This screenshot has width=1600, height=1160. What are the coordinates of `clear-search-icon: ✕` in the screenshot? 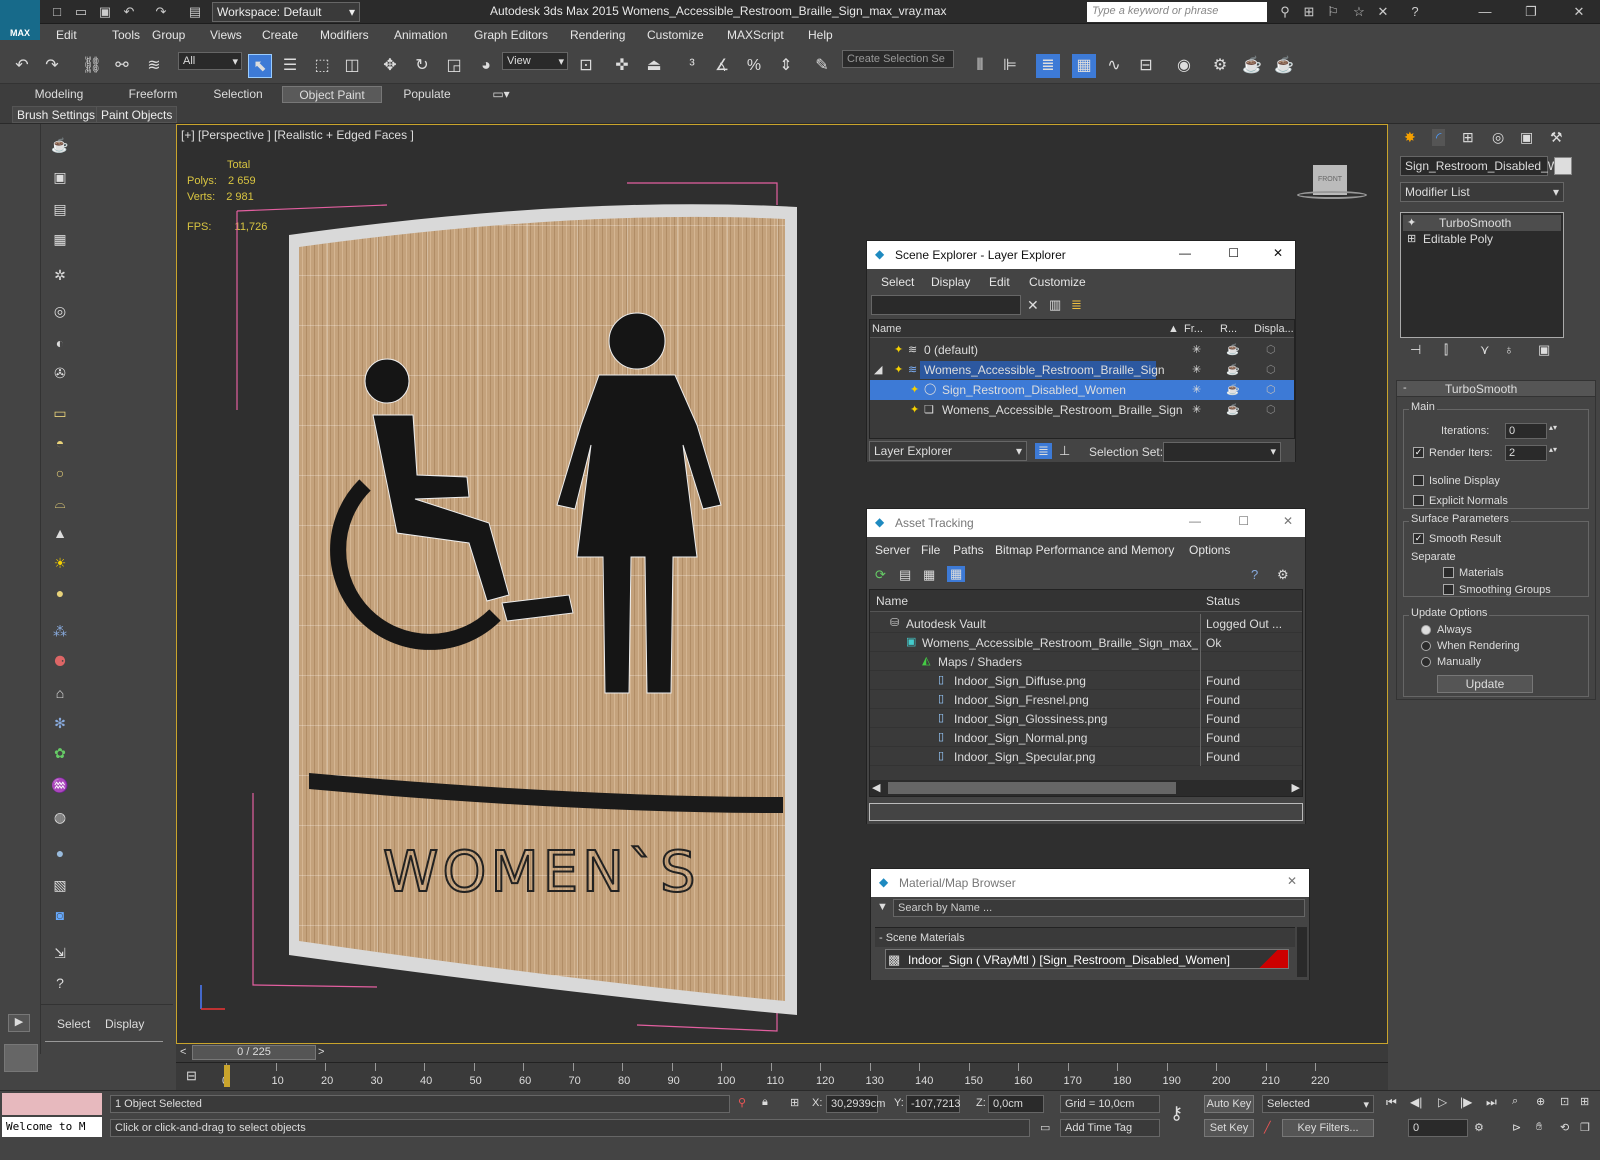 It's located at (1033, 305).